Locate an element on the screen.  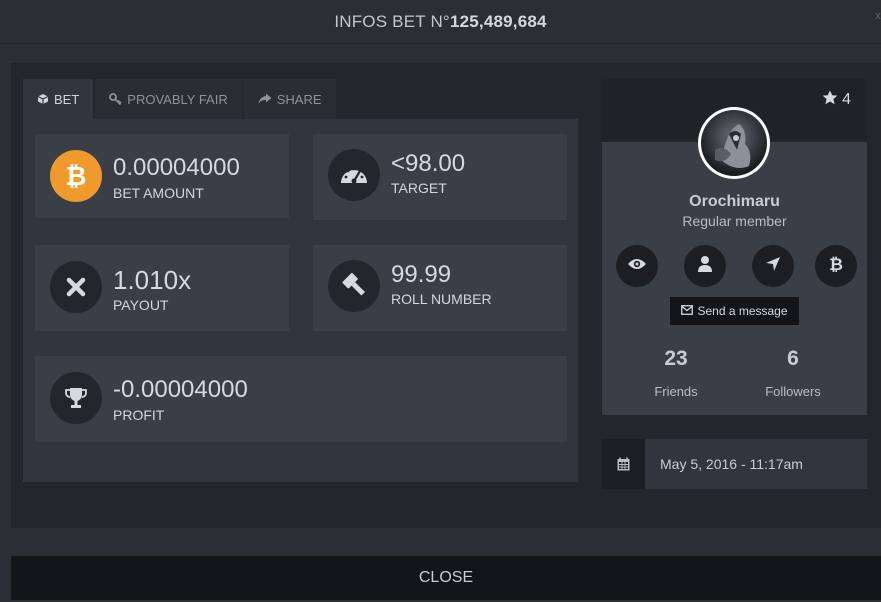
tab-provably-fair-label: PROVABLY FAIR is located at coordinates (177, 99).